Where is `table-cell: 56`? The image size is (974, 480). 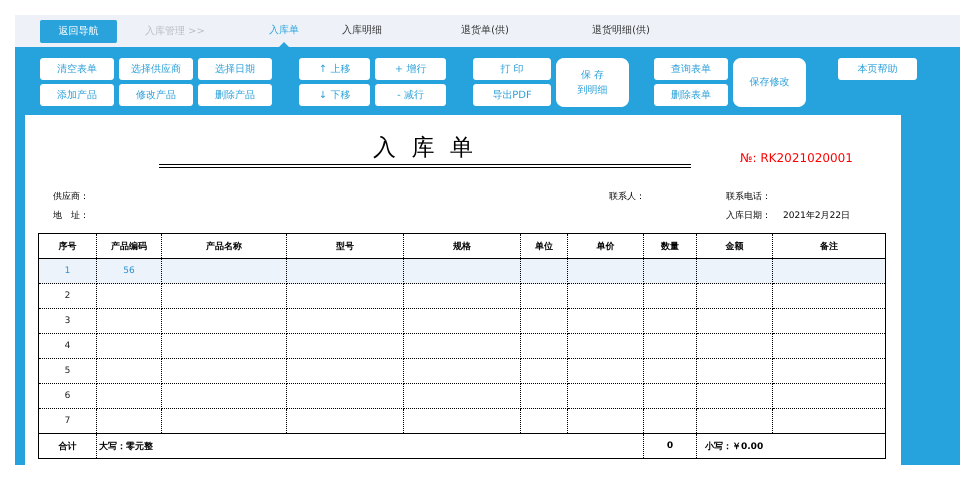
table-cell: 56 is located at coordinates (129, 271).